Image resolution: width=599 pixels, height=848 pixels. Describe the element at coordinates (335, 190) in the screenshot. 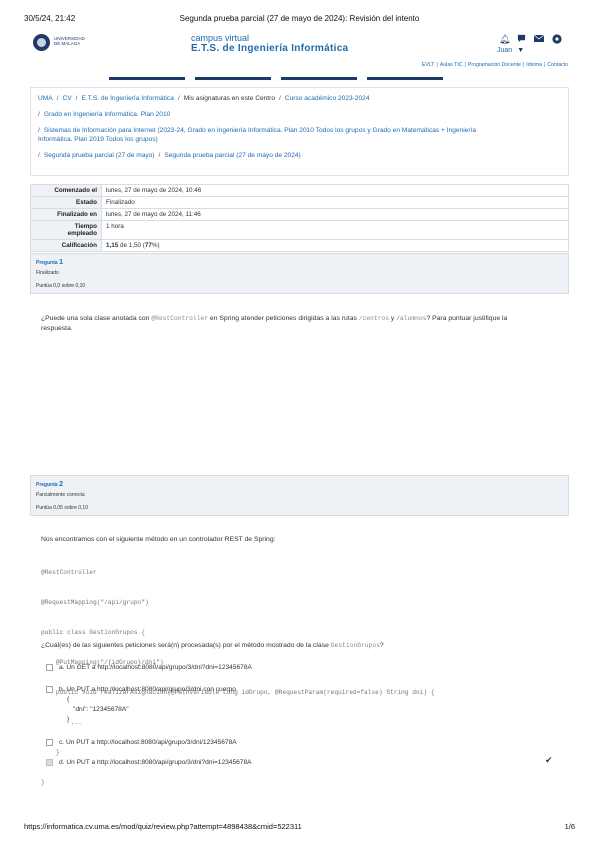

I see `summary-value: lunes, 27 de mayo de 2024, 10:46` at that location.